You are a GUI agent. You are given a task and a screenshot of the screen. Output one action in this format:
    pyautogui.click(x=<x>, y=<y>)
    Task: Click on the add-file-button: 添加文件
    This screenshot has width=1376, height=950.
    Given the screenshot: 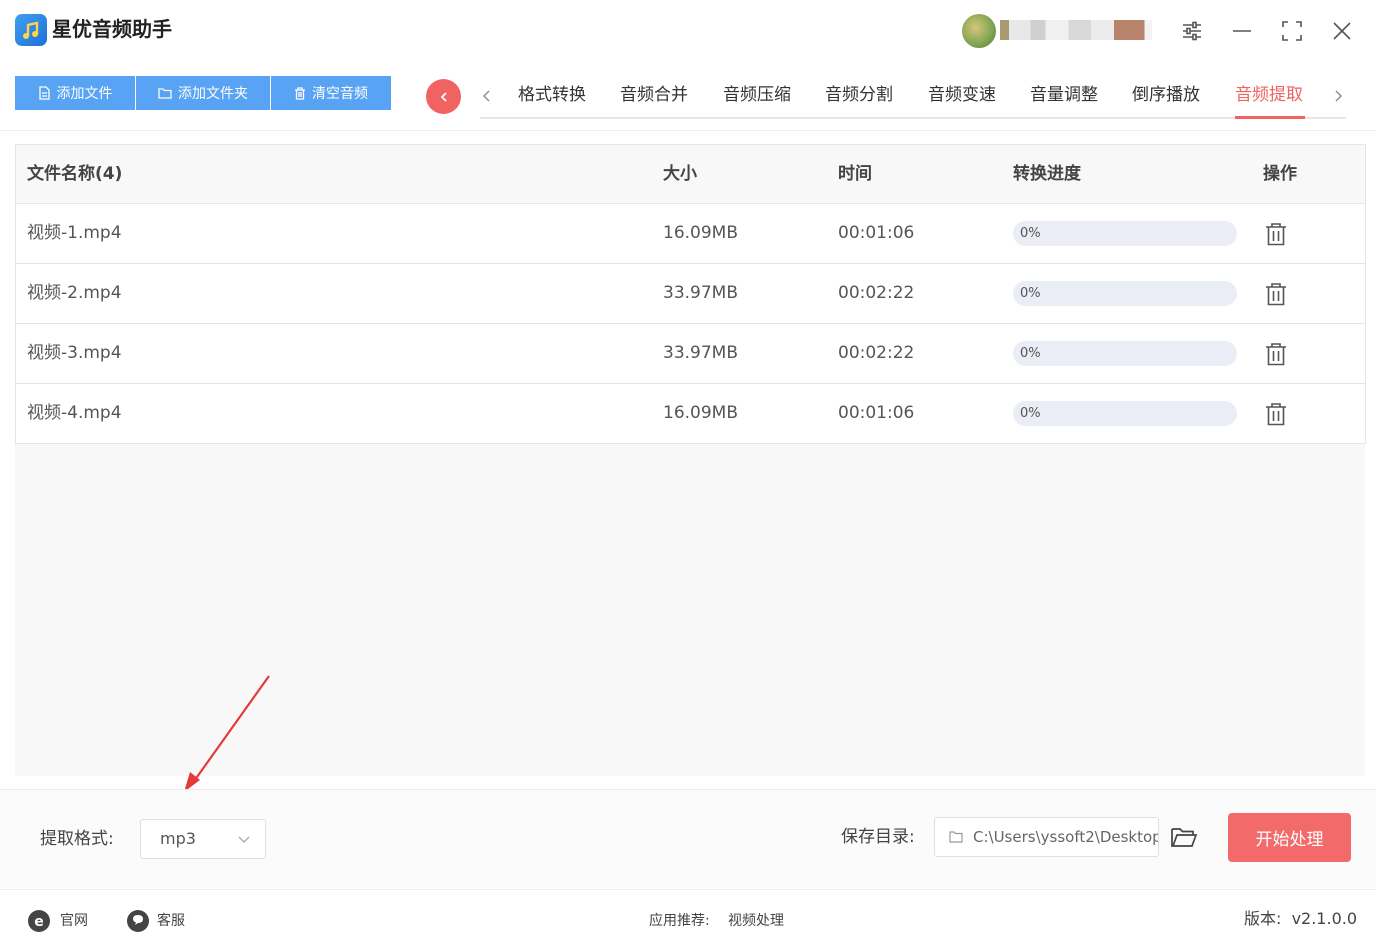 What is the action you would take?
    pyautogui.click(x=75, y=93)
    